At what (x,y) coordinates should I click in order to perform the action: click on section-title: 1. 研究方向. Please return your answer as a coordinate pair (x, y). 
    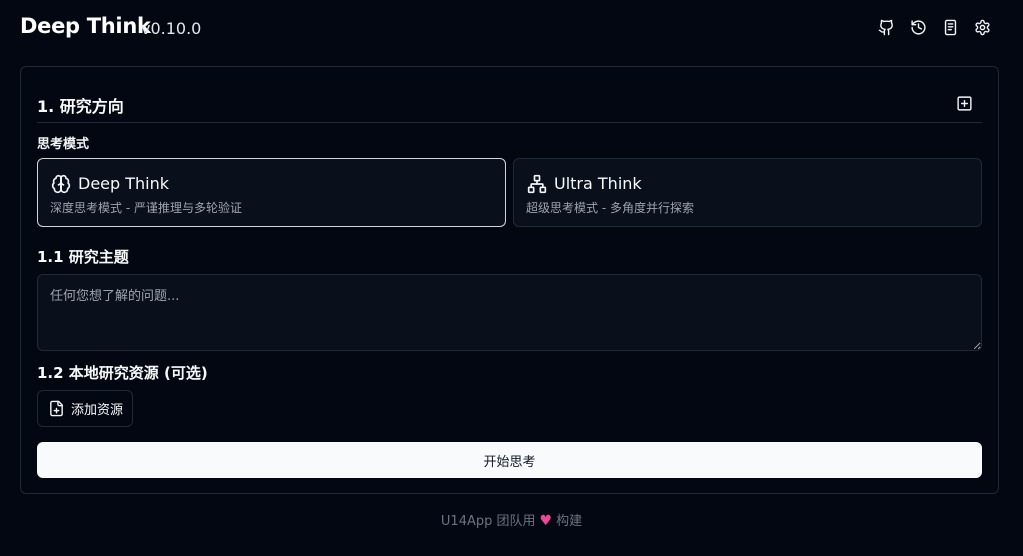
    Looking at the image, I should click on (80, 106).